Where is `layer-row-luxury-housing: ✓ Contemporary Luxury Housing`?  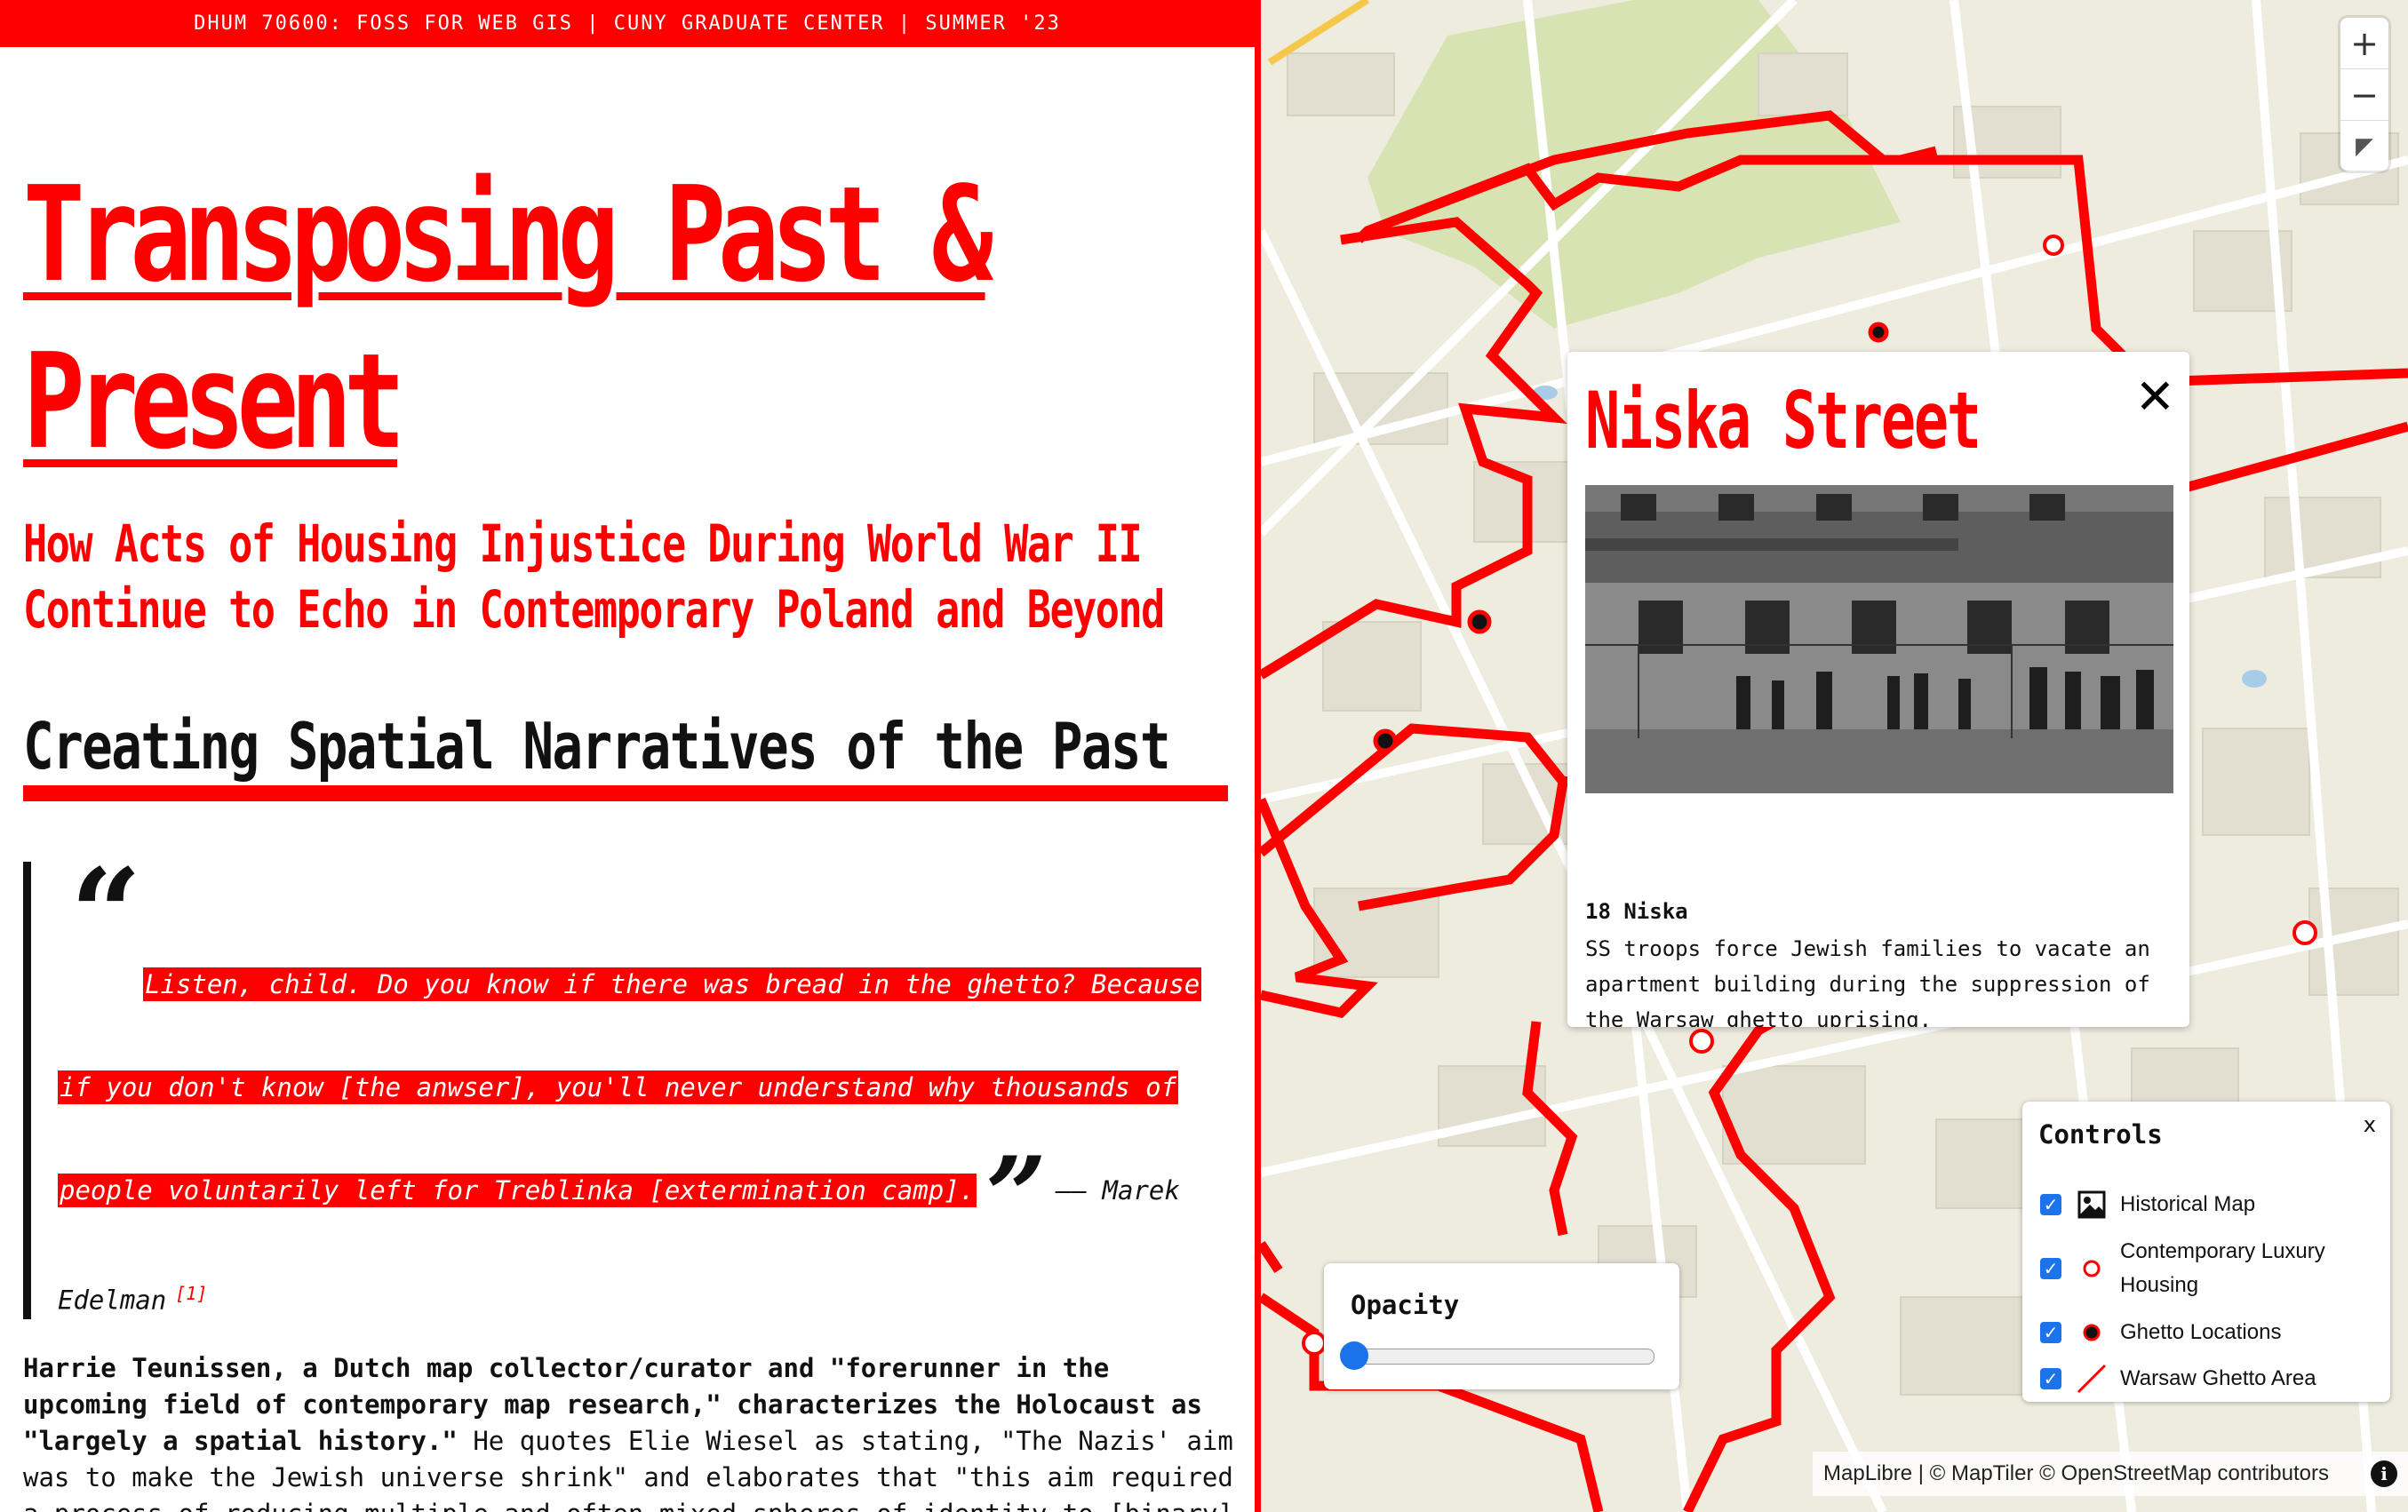 layer-row-luxury-housing: ✓ Contemporary Luxury Housing is located at coordinates (2213, 1268).